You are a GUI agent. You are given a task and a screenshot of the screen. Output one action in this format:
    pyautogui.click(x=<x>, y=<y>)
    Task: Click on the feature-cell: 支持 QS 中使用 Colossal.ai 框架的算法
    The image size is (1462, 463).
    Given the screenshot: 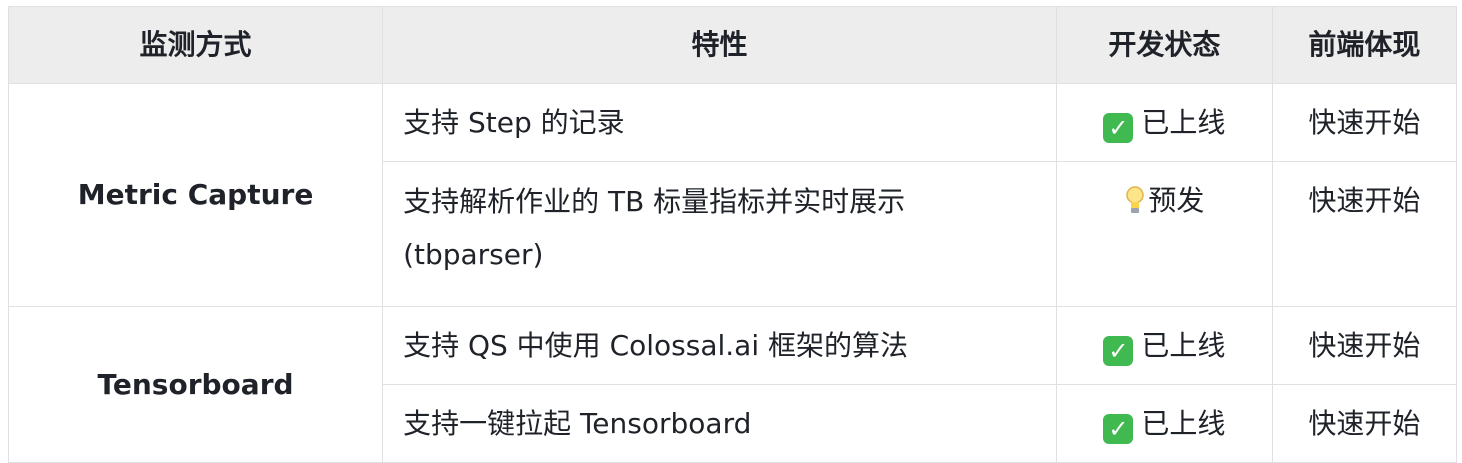 What is the action you would take?
    pyautogui.click(x=720, y=345)
    